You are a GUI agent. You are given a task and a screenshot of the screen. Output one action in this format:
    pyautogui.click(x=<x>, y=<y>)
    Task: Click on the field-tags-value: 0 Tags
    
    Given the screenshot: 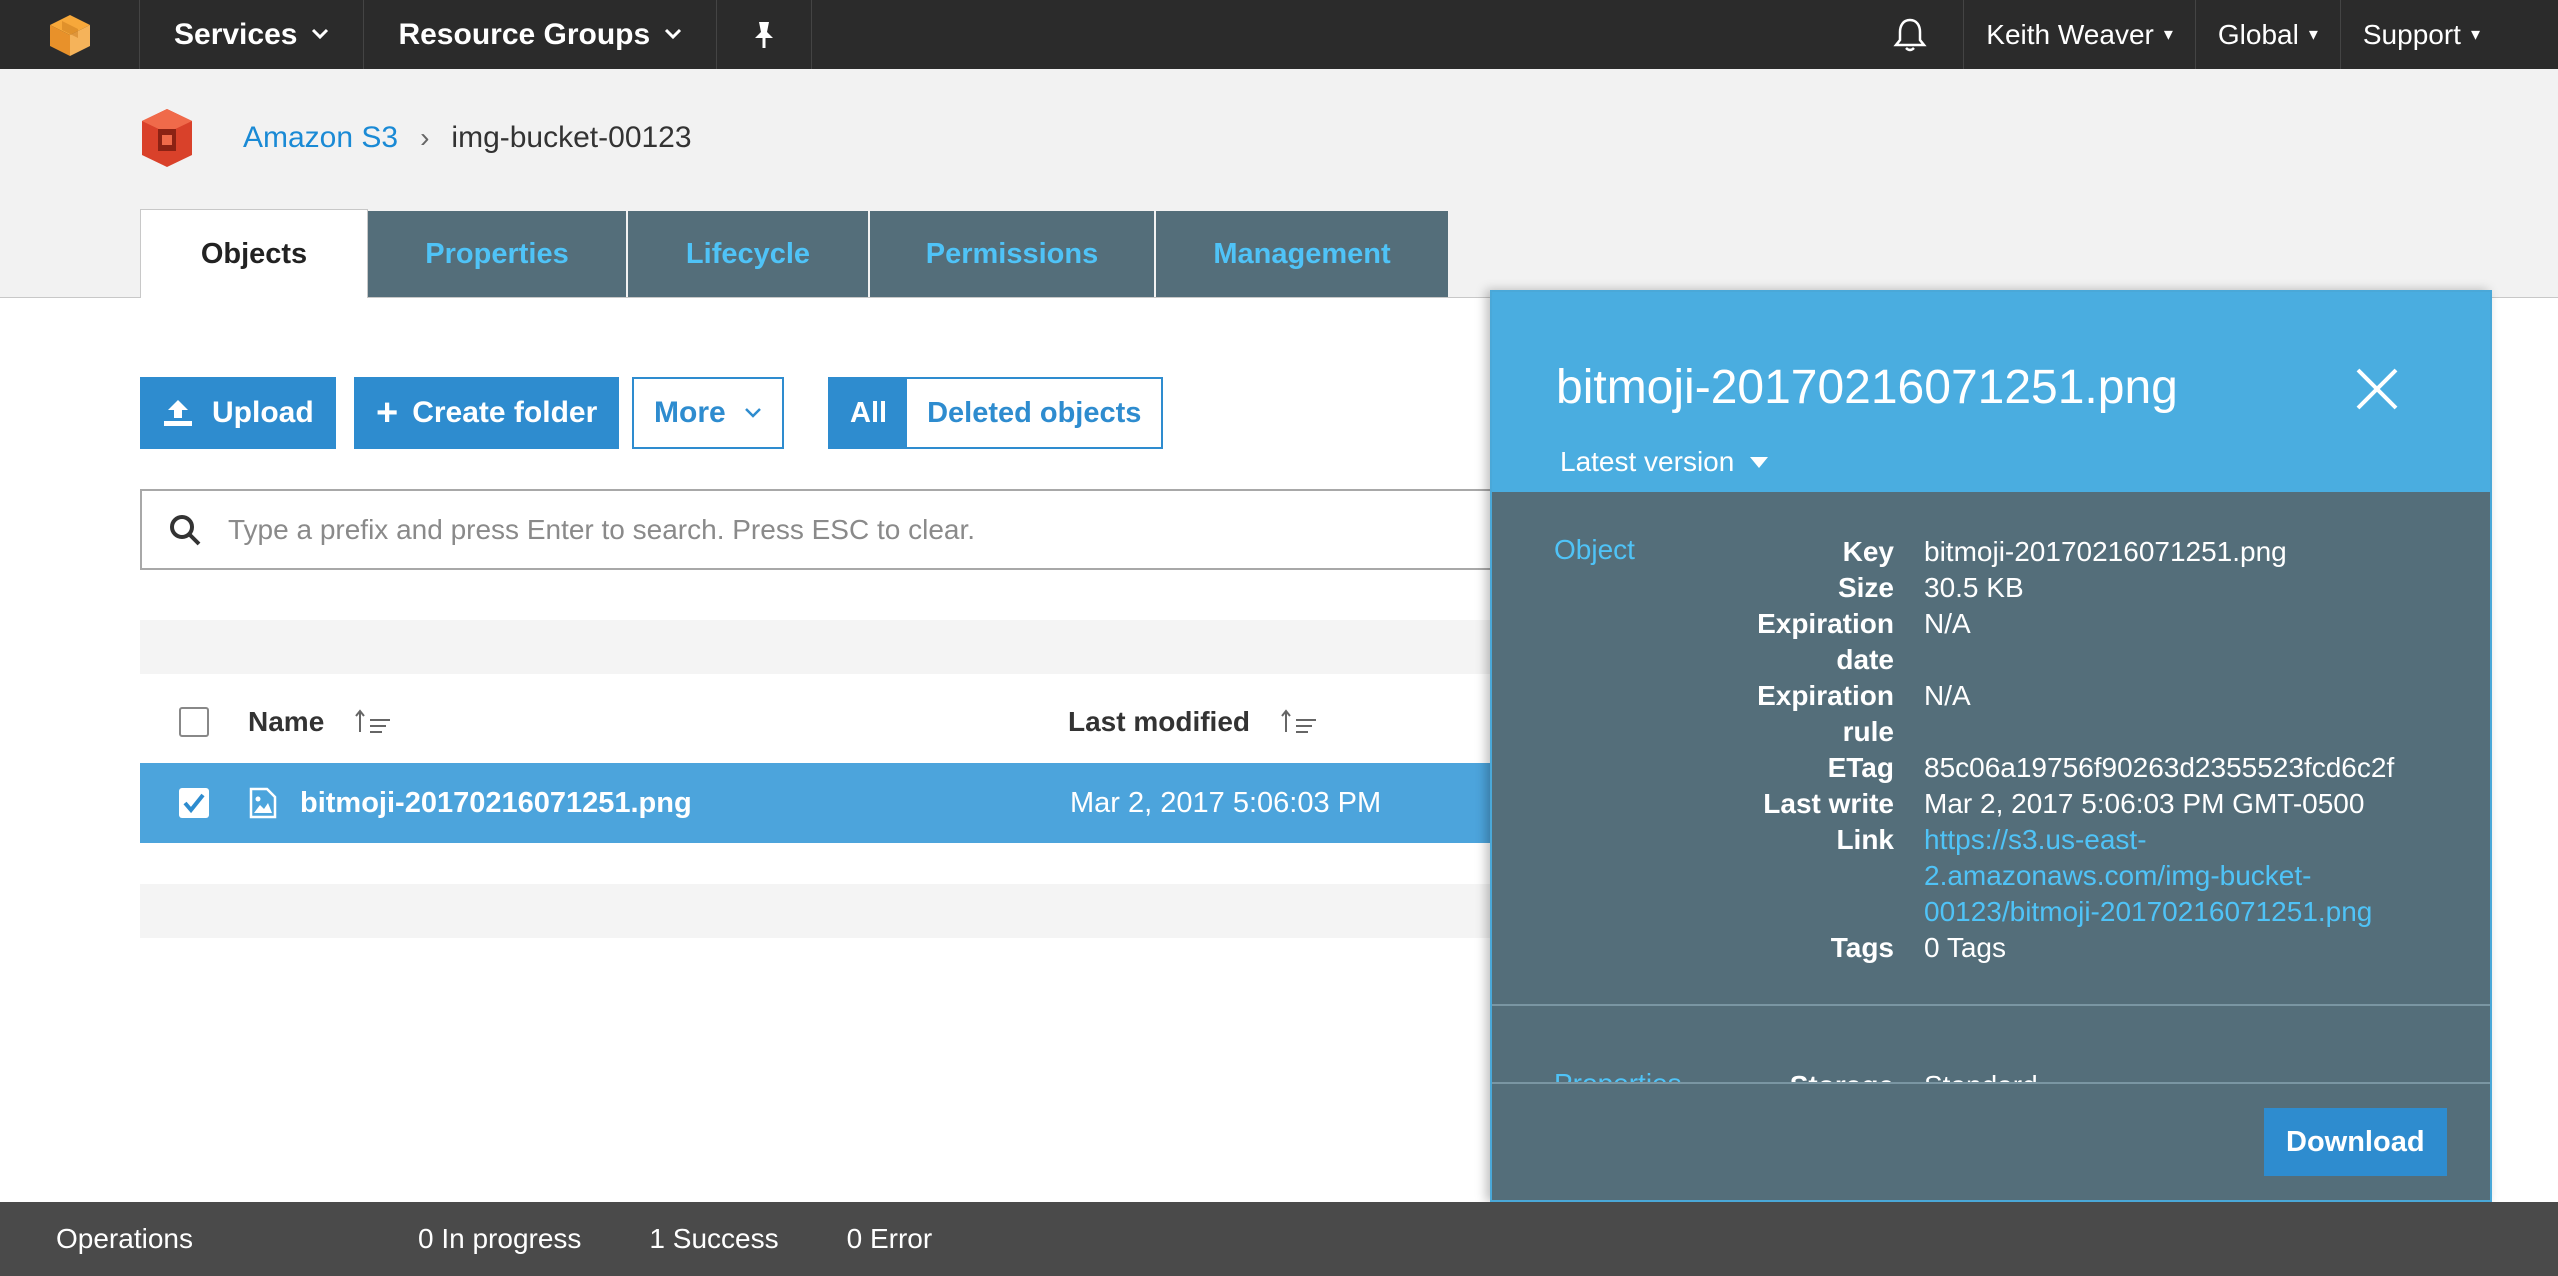 What is the action you would take?
    pyautogui.click(x=1965, y=947)
    